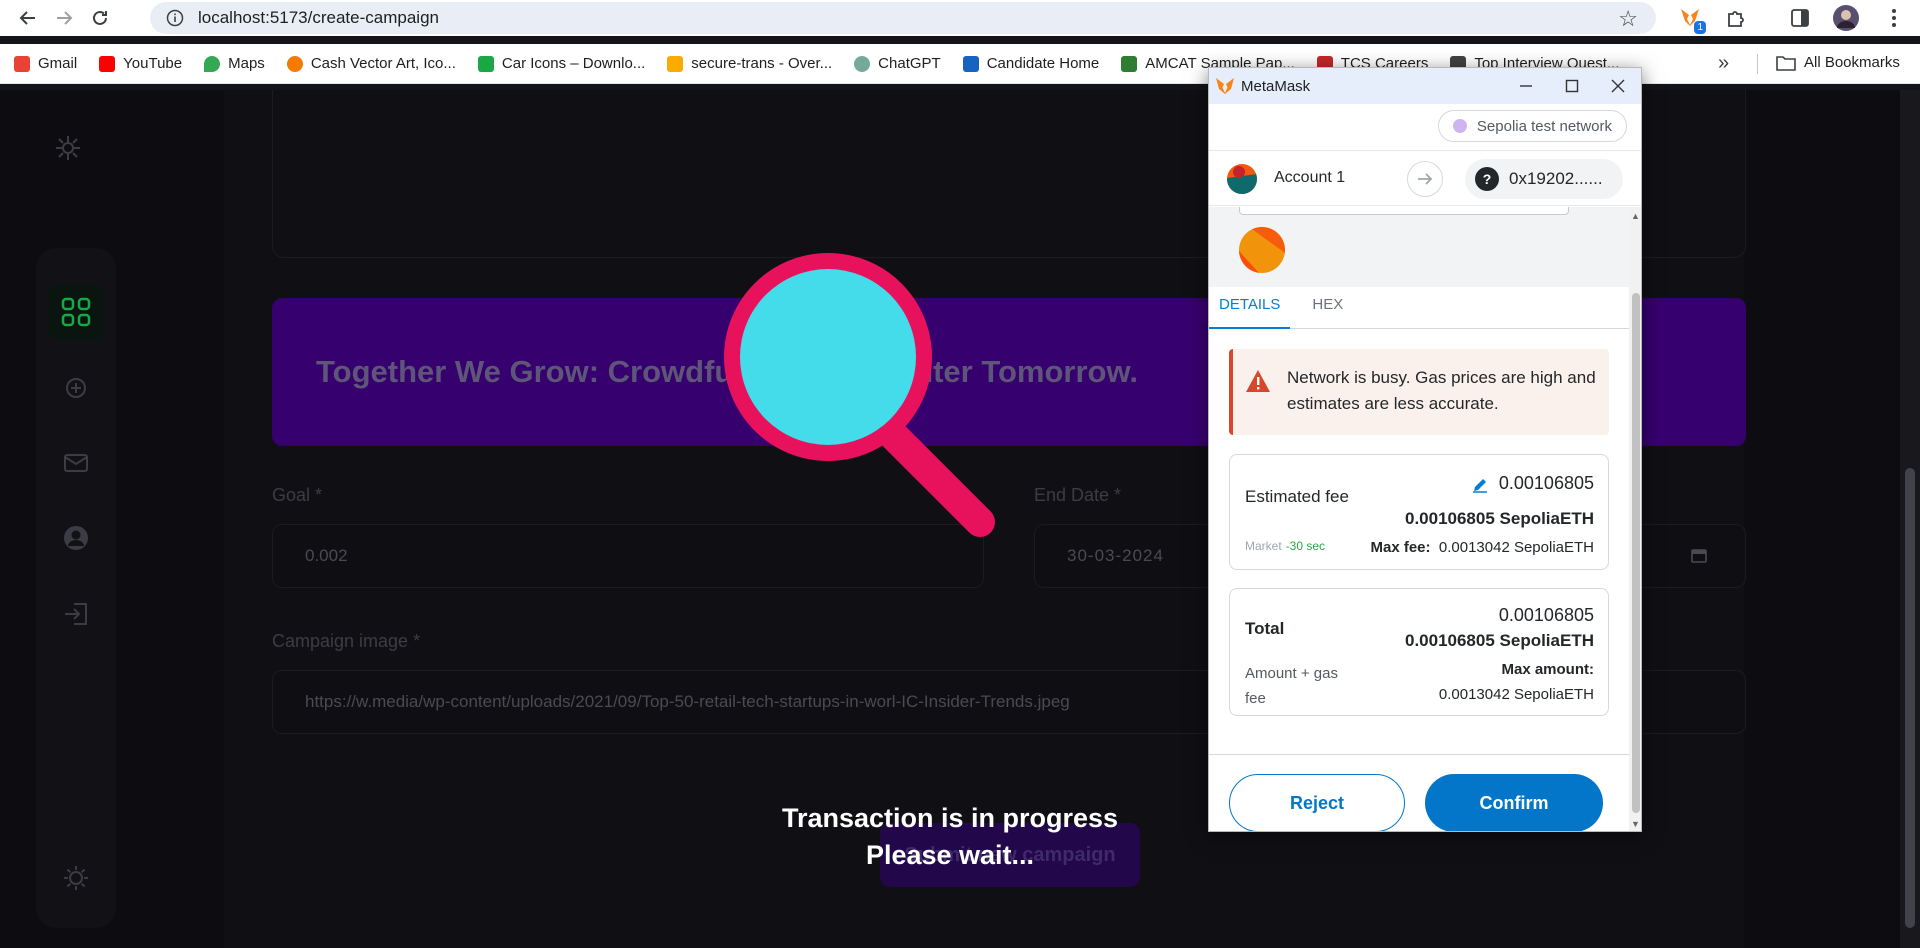 This screenshot has height=948, width=1920. I want to click on warning-icon, so click(1258, 381).